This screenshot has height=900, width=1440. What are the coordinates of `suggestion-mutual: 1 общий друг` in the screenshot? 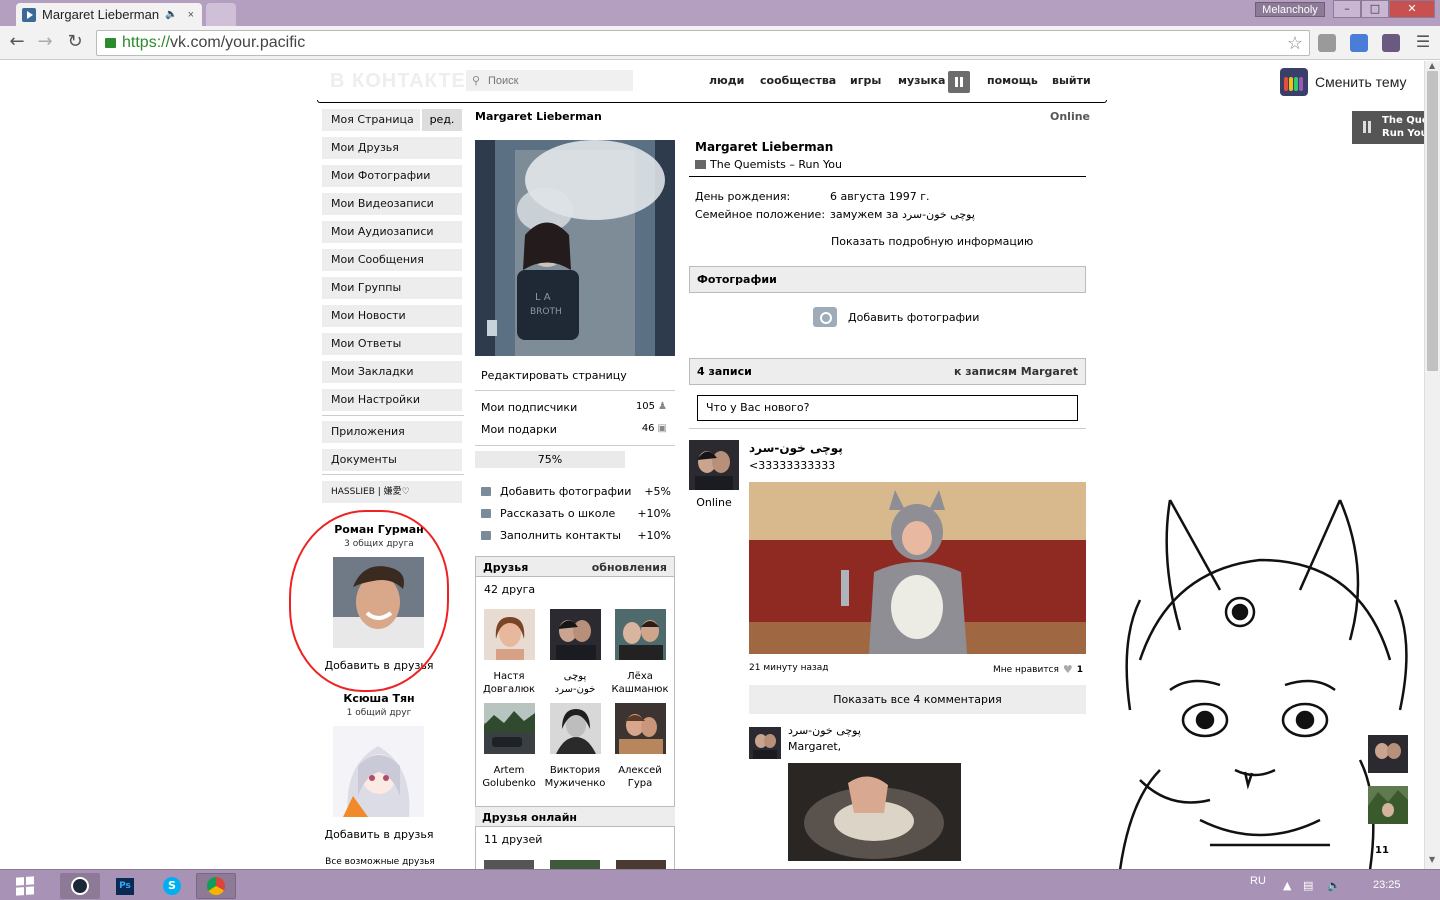 It's located at (379, 713).